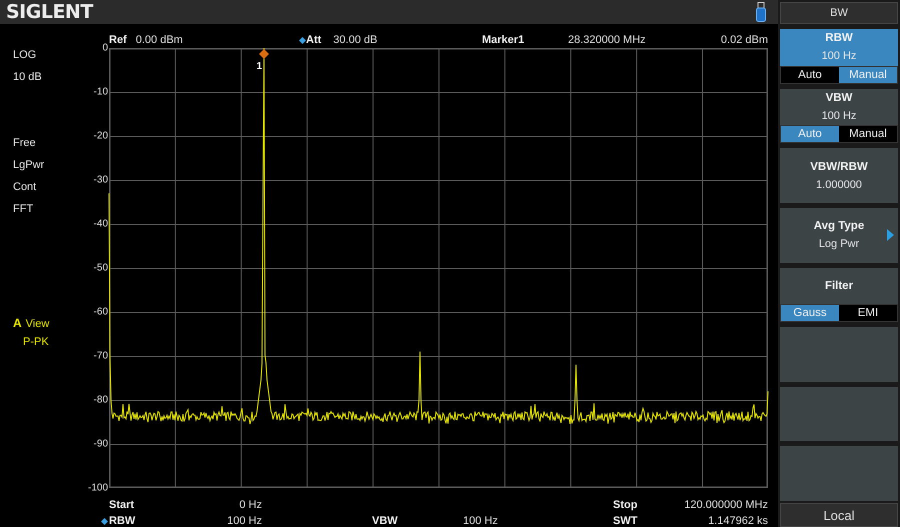 The width and height of the screenshot is (900, 527). I want to click on mode-readout: FFT, so click(23, 209).